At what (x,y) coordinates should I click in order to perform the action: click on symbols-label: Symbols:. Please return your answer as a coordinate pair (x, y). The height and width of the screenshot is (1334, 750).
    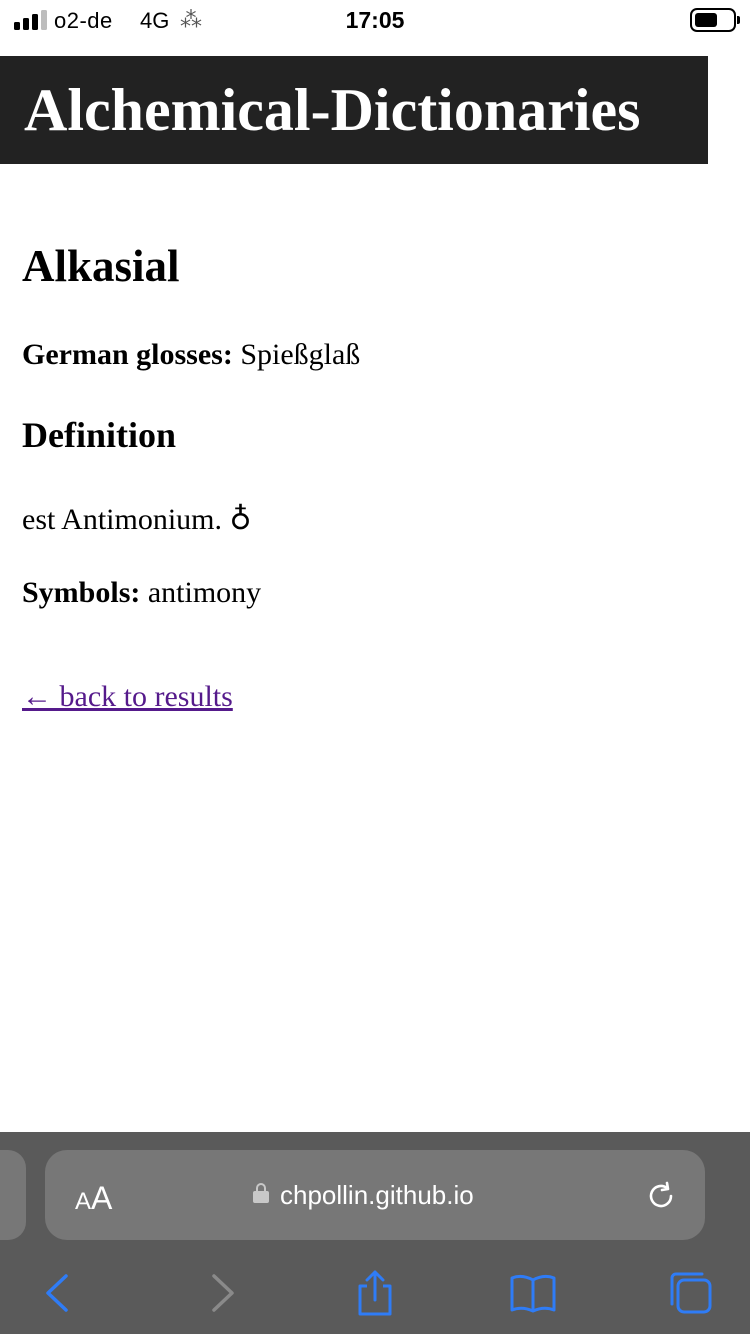
    Looking at the image, I should click on (81, 592).